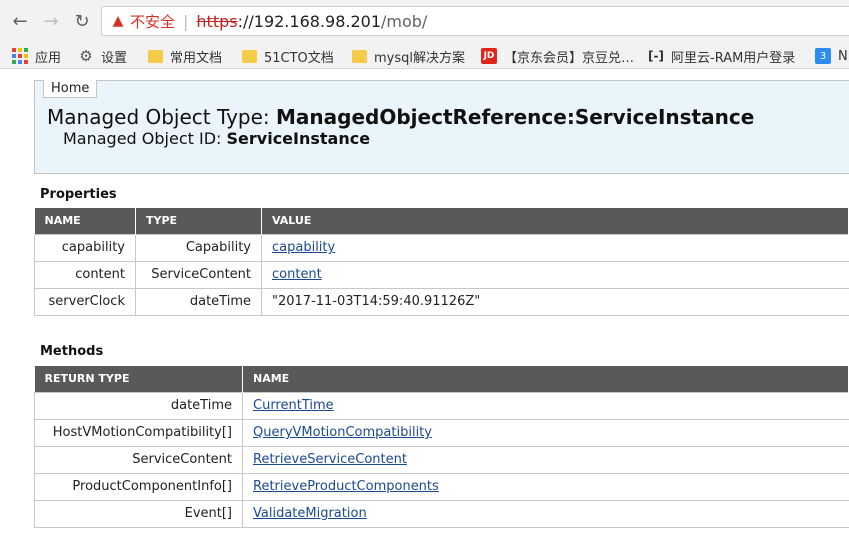  What do you see at coordinates (198, 221) in the screenshot?
I see `column-header-type: TYPE` at bounding box center [198, 221].